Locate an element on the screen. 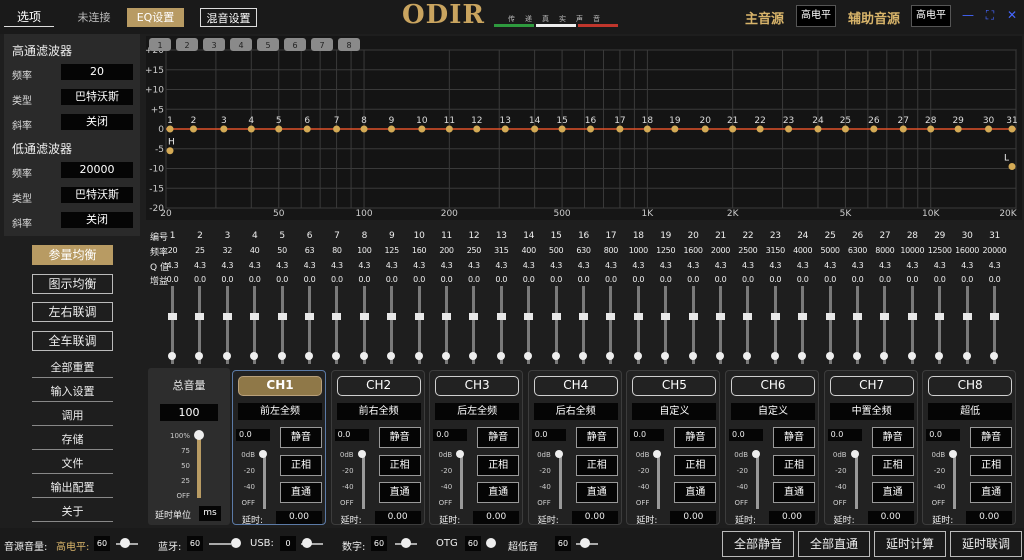 This screenshot has width=1024, height=560. eq-band-frequency: 1000 is located at coordinates (638, 251).